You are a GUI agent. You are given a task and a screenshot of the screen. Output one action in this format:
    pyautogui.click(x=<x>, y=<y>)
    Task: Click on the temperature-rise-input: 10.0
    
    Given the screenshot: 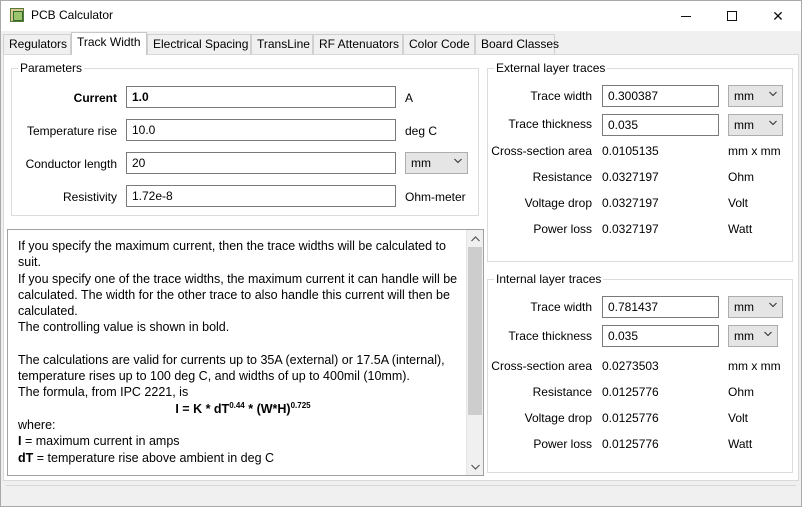 What is the action you would take?
    pyautogui.click(x=261, y=130)
    